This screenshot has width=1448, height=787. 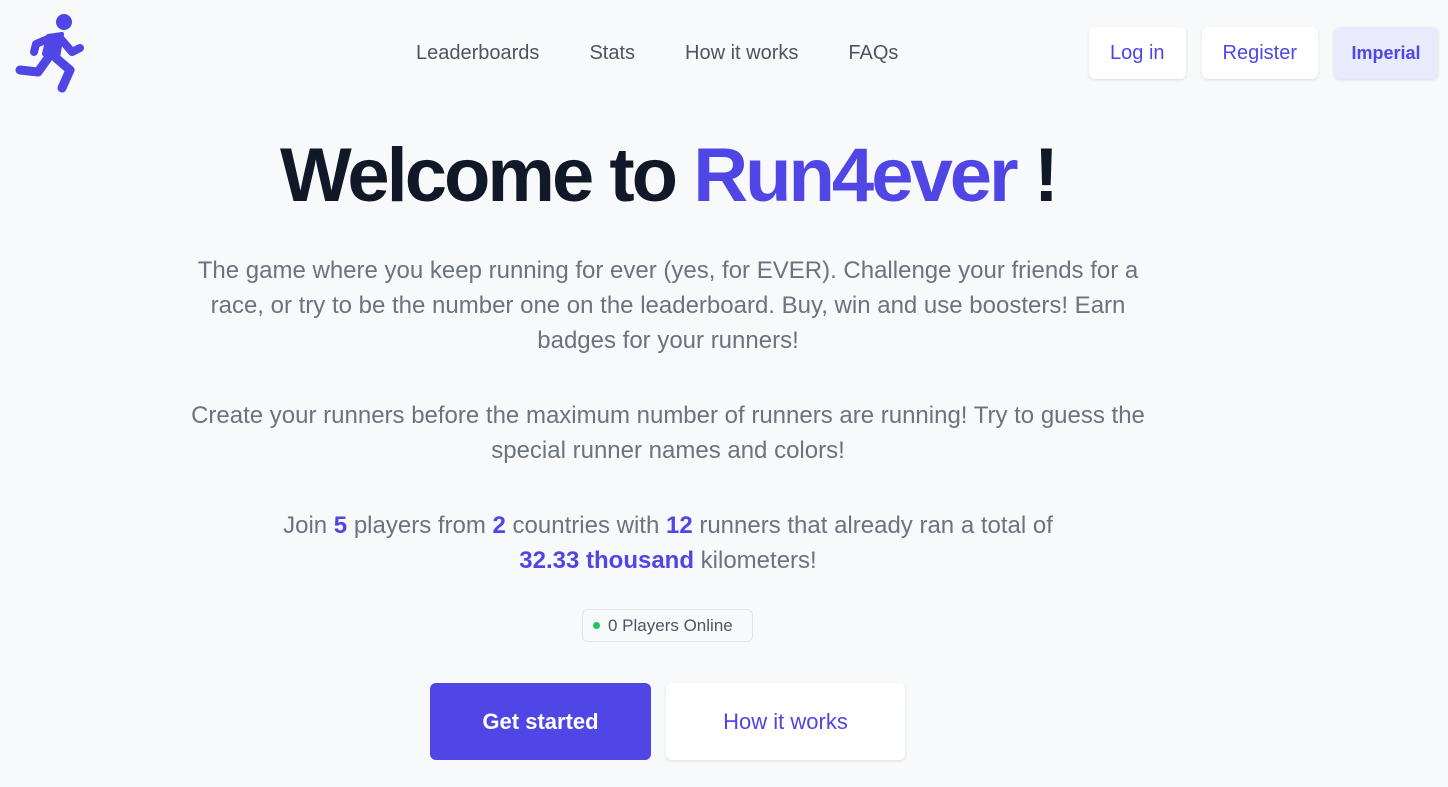 What do you see at coordinates (486, 175) in the screenshot?
I see `title-prefix: Welcome to` at bounding box center [486, 175].